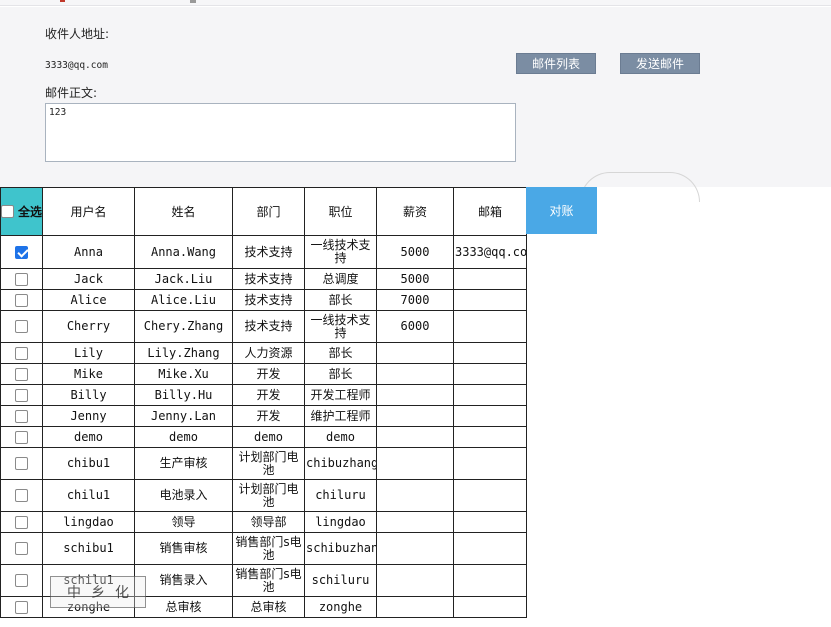 The image size is (831, 627). What do you see at coordinates (88, 437) in the screenshot?
I see `cell-username: demo` at bounding box center [88, 437].